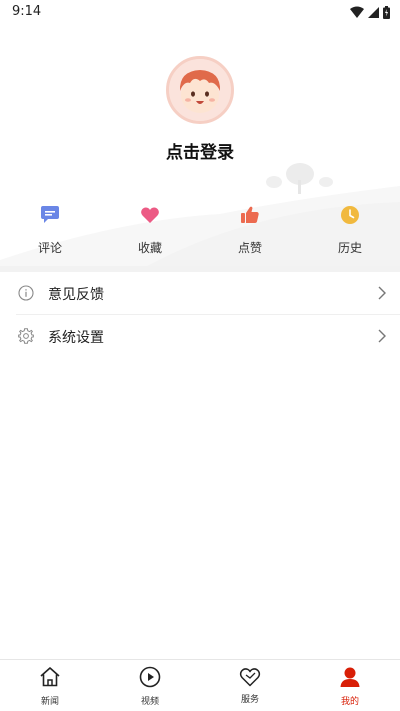 The image size is (400, 711). I want to click on nav-tab-video: 视频, so click(150, 685).